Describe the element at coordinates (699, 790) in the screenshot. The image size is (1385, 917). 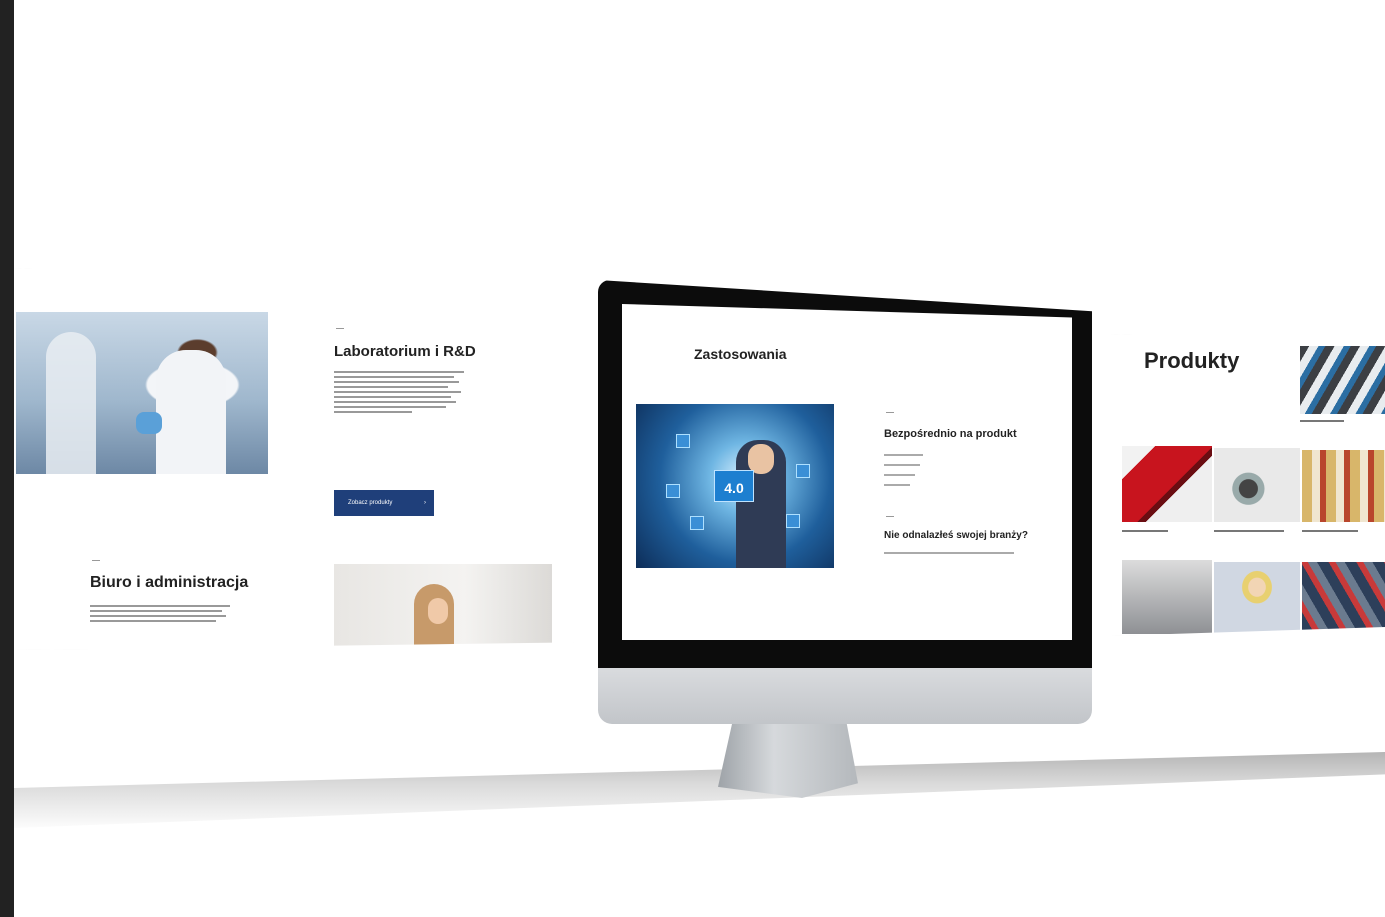
I see `floor-shadow` at that location.